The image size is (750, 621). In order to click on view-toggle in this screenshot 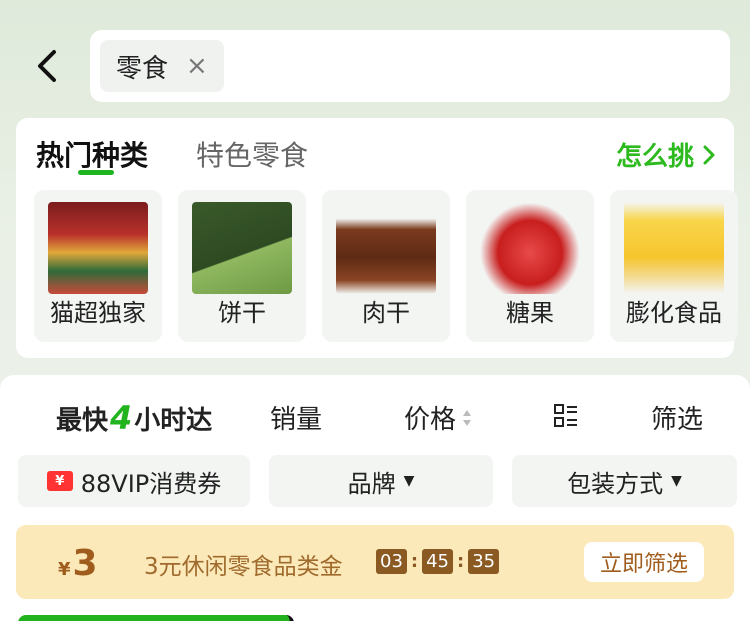, I will do `click(566, 416)`.